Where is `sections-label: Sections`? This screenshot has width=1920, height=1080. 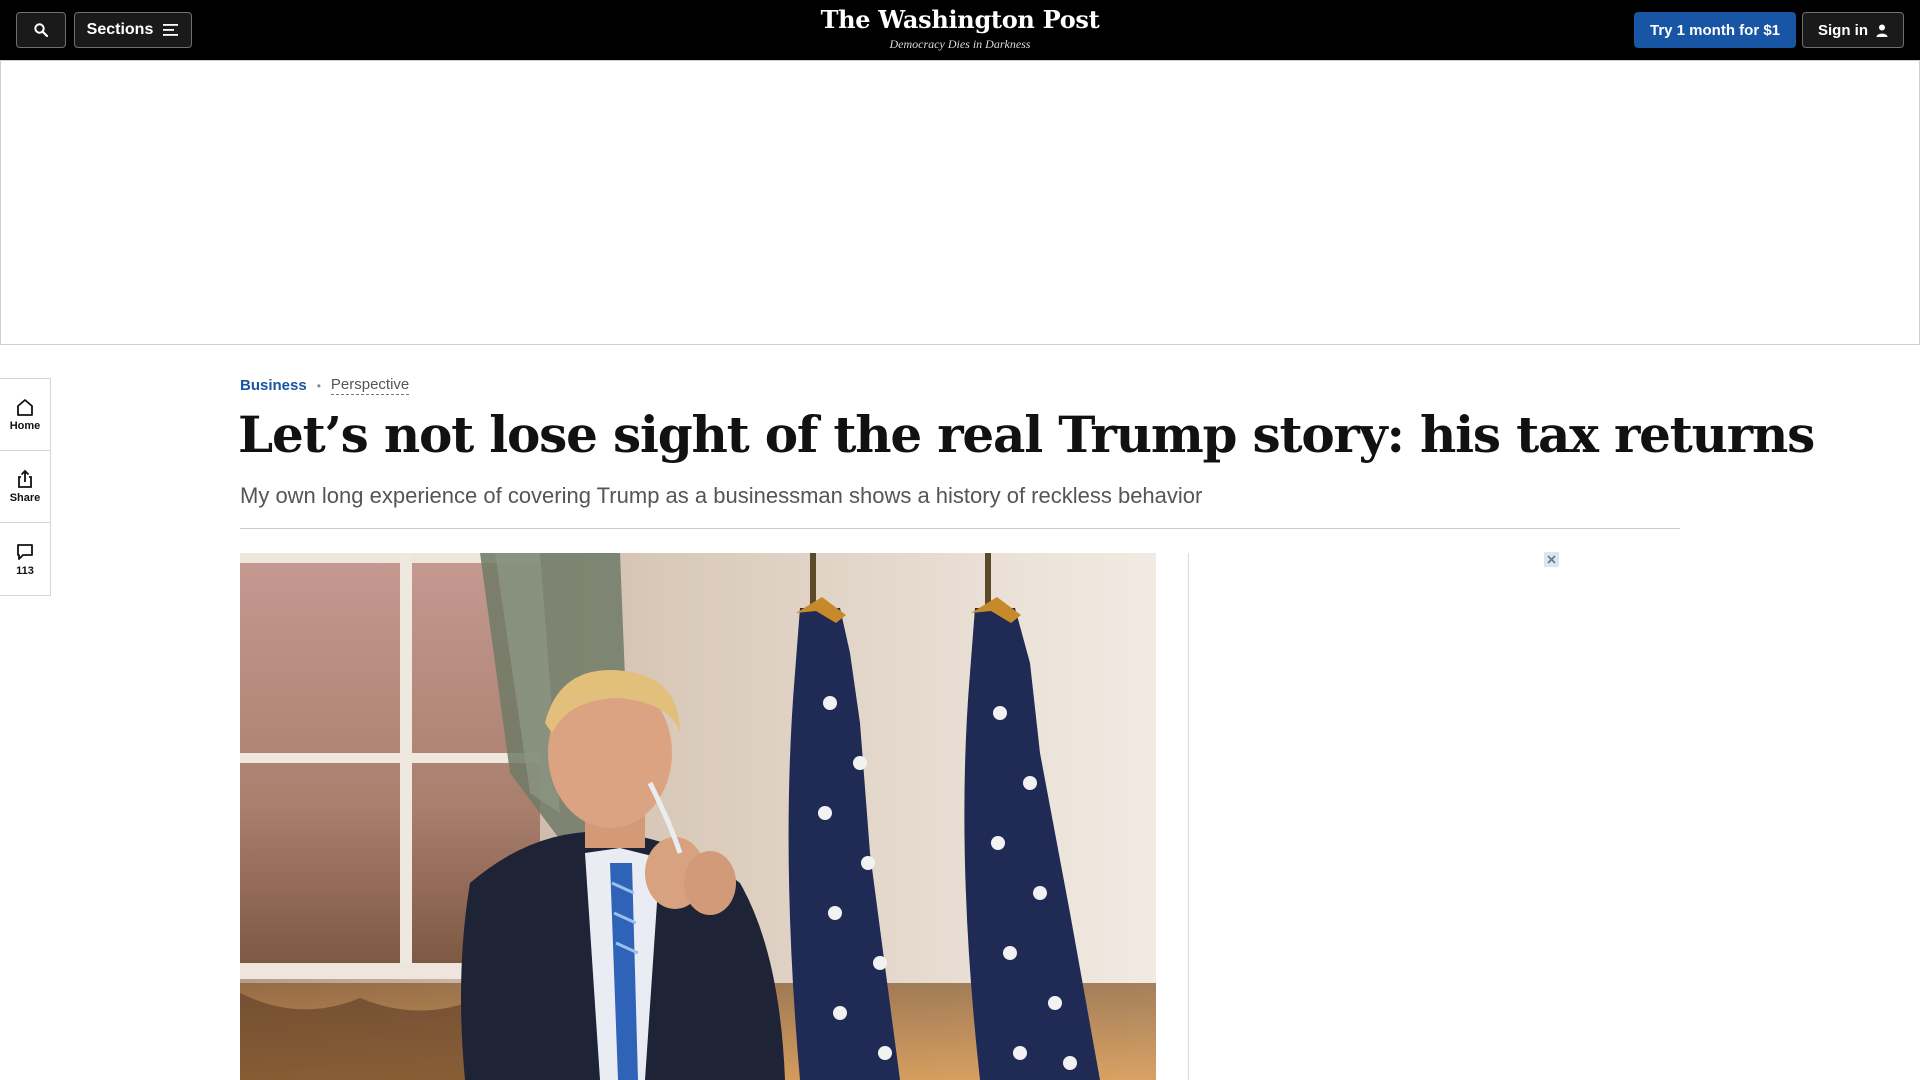
sections-label: Sections is located at coordinates (120, 29).